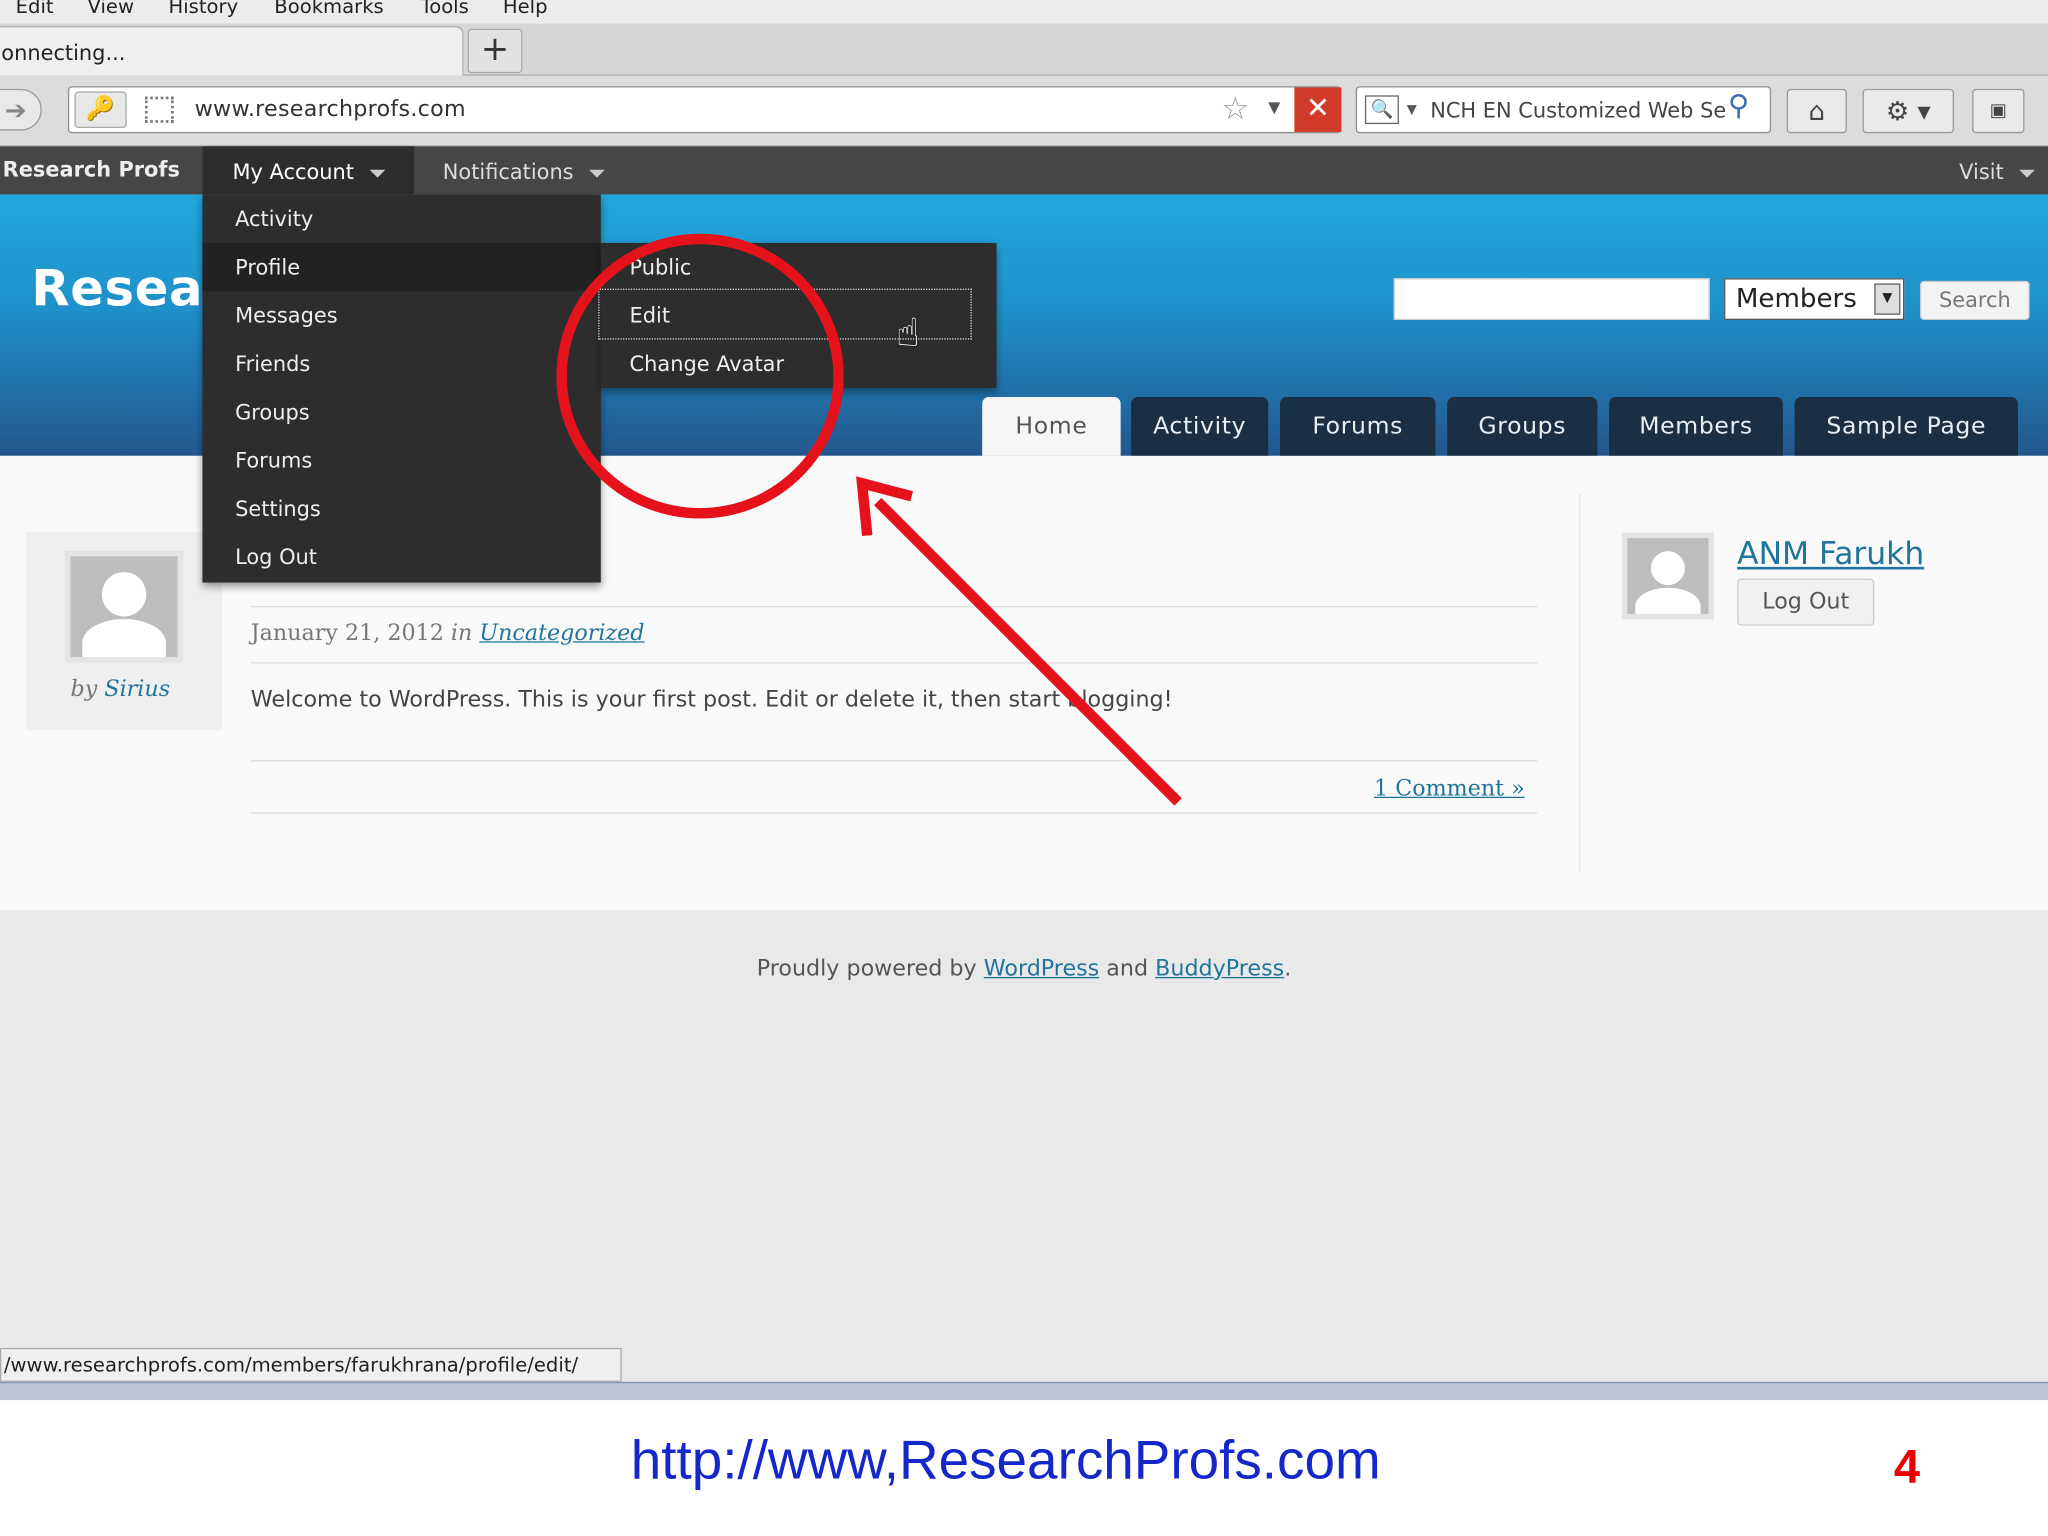 The width and height of the screenshot is (2048, 1536). Describe the element at coordinates (203, 9) in the screenshot. I see `menu-history: History` at that location.